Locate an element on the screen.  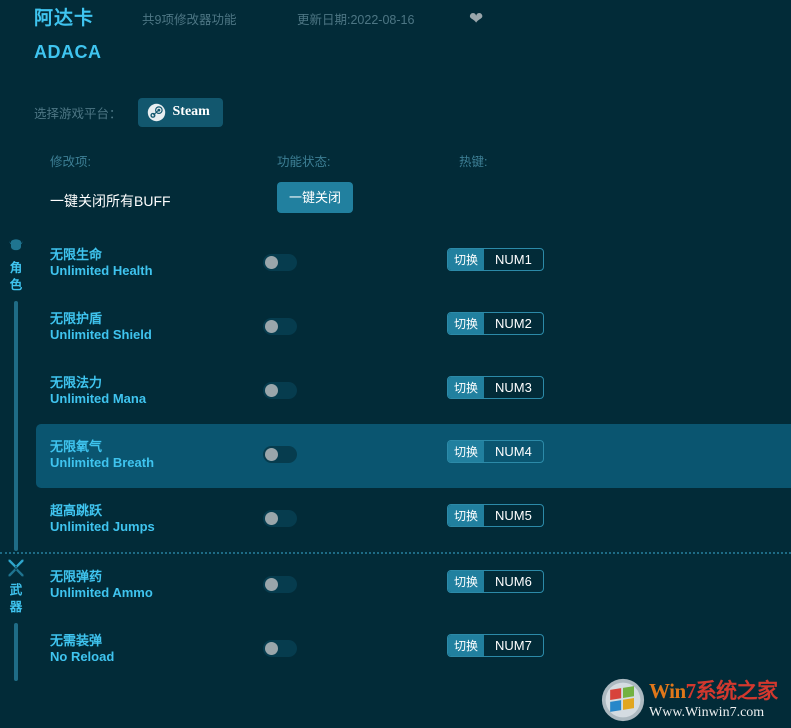
steam-icon is located at coordinates (156, 112).